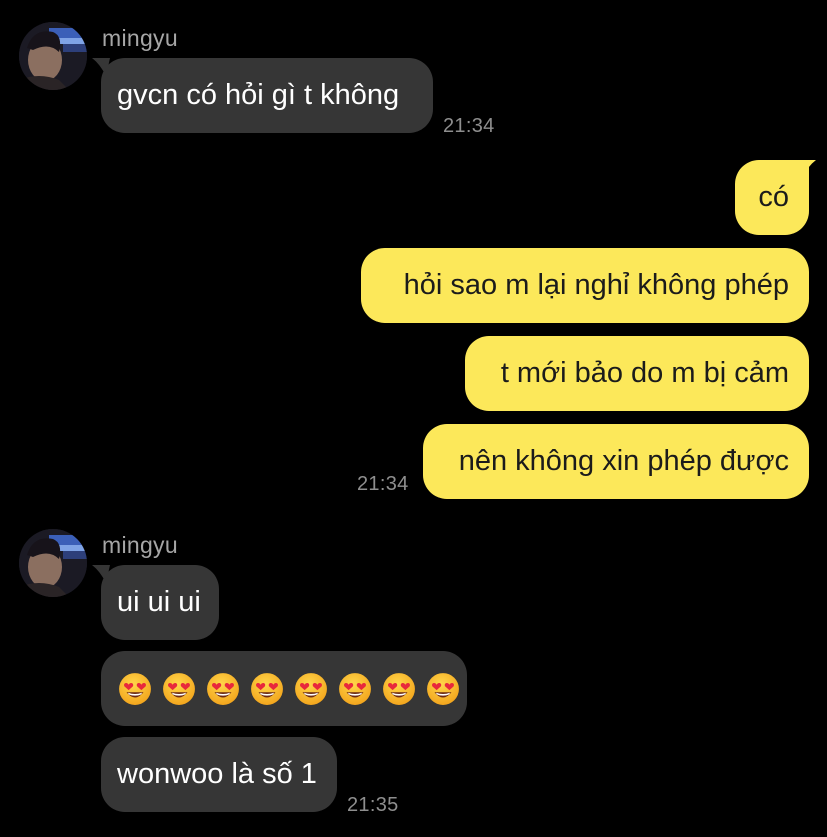  I want to click on emoji-message-bubble, so click(284, 688).